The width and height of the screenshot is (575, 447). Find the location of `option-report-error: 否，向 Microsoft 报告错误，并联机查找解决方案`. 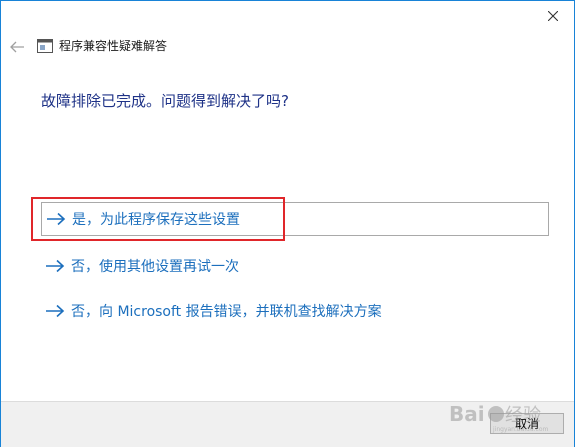

option-report-error: 否，向 Microsoft 报告错误，并联机查找解决方案 is located at coordinates (295, 311).